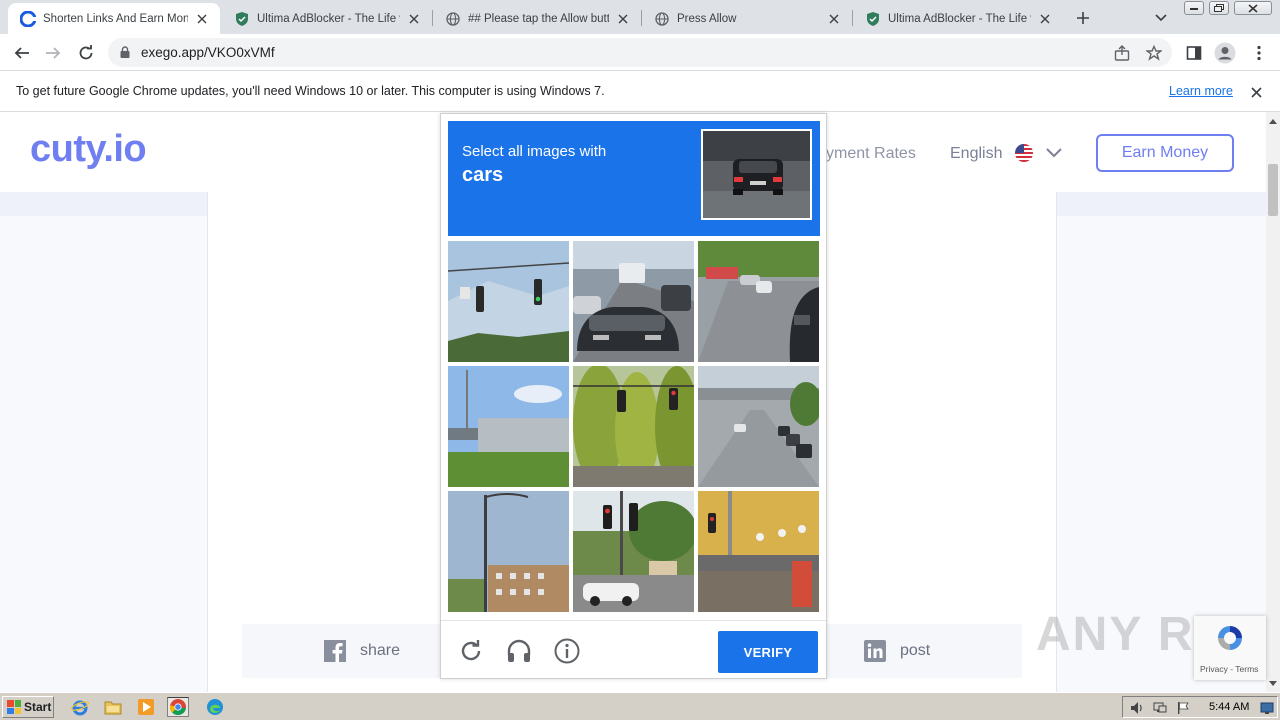 The width and height of the screenshot is (1280, 720). I want to click on tab-press-allow: Press Allow, so click(747, 18).